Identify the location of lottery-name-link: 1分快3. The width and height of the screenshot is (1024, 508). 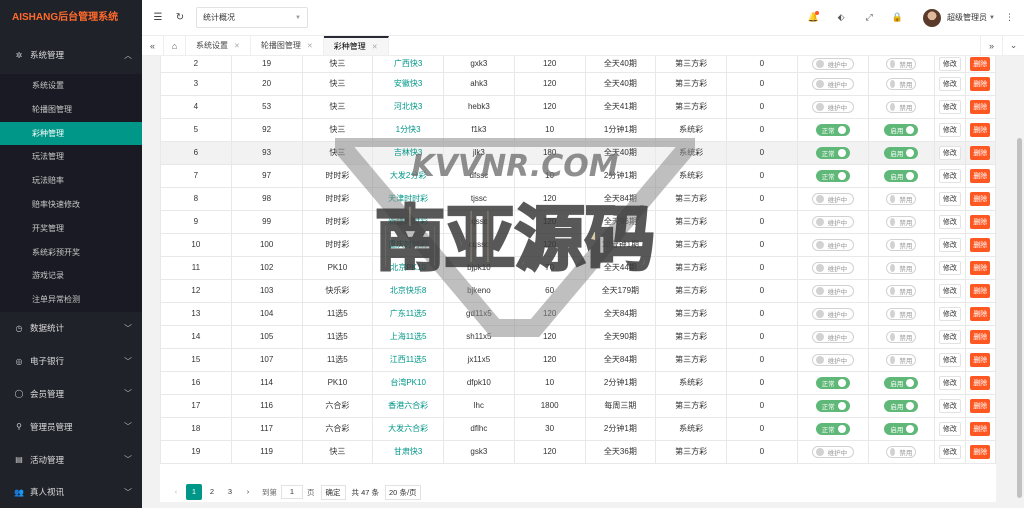
(408, 129).